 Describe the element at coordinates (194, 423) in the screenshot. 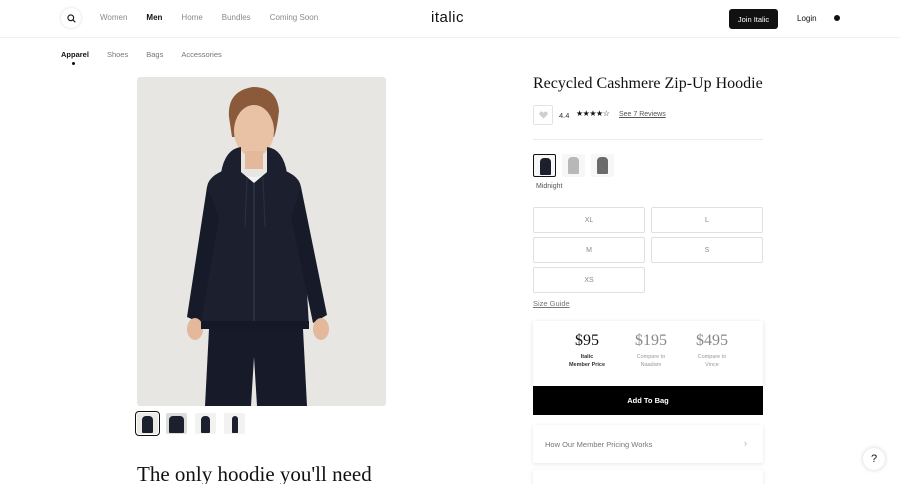

I see `image-thumbnails` at that location.